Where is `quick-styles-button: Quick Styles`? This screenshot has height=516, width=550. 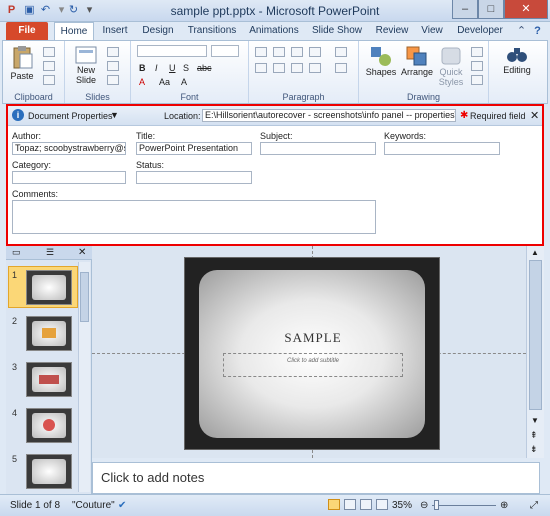
quick-styles-button: Quick Styles is located at coordinates (451, 66).